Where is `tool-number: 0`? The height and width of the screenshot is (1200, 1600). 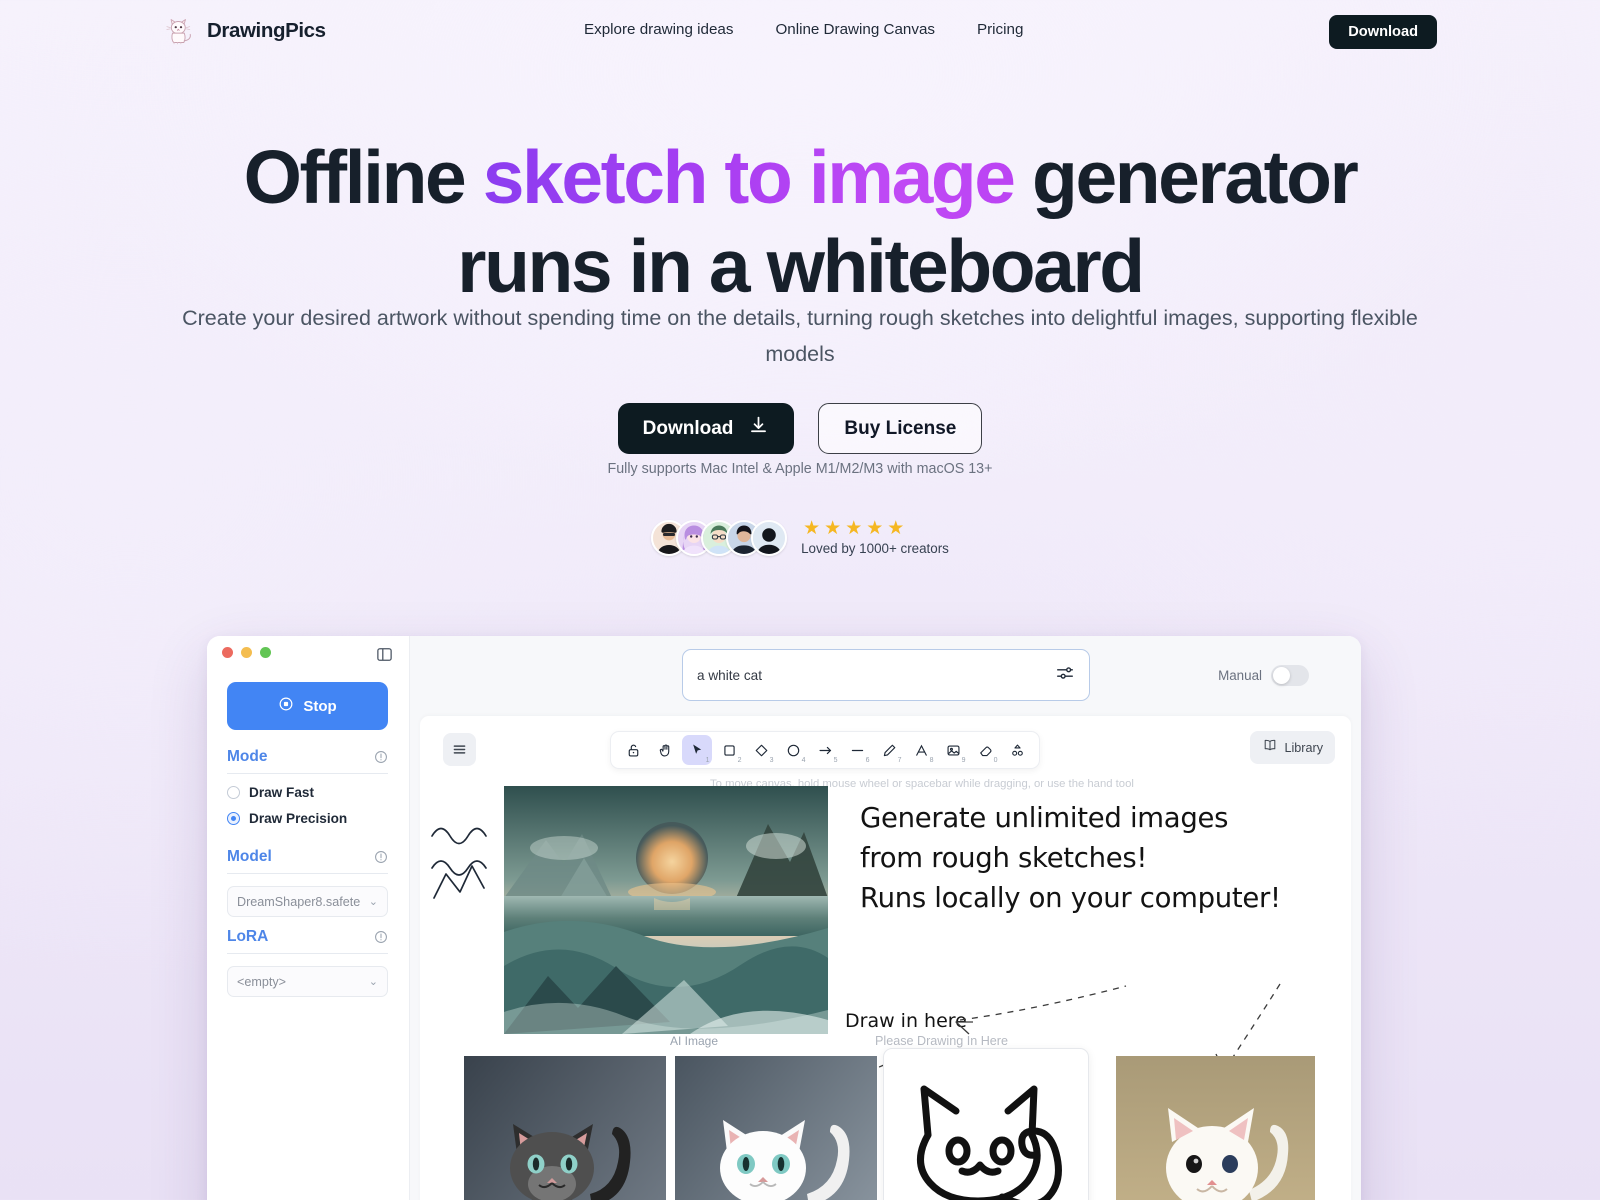
tool-number: 0 is located at coordinates (995, 760).